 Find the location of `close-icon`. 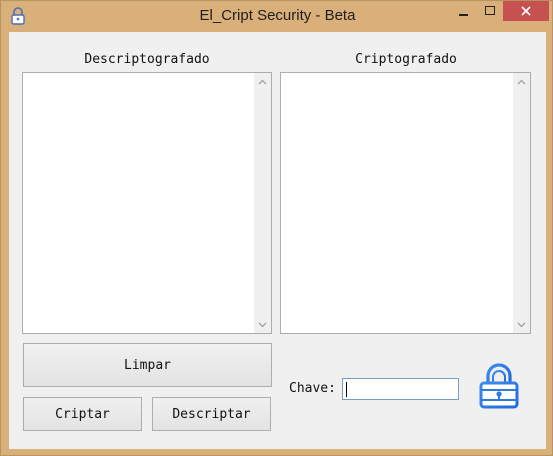

close-icon is located at coordinates (526, 11).